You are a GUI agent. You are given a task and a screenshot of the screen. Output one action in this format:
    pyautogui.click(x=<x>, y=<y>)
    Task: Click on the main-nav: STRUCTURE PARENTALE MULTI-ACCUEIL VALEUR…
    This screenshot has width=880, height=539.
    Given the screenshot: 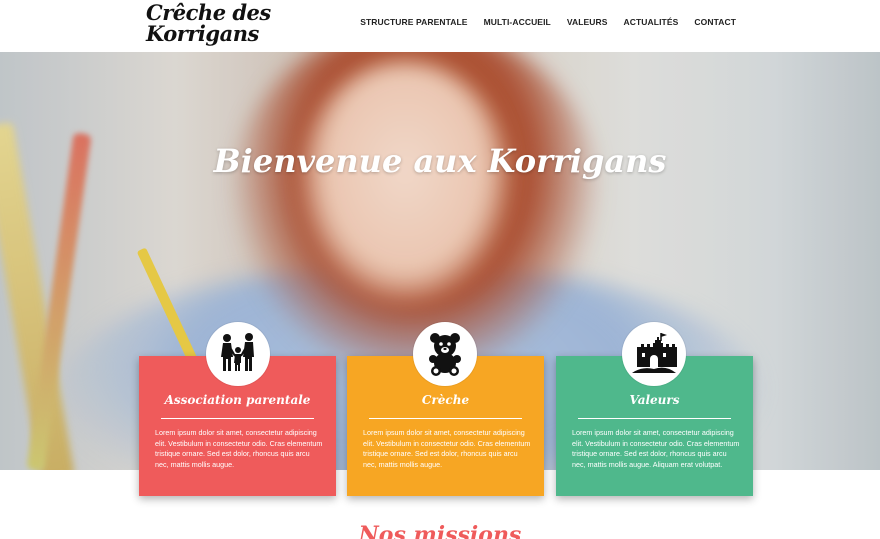 What is the action you would take?
    pyautogui.click(x=548, y=22)
    